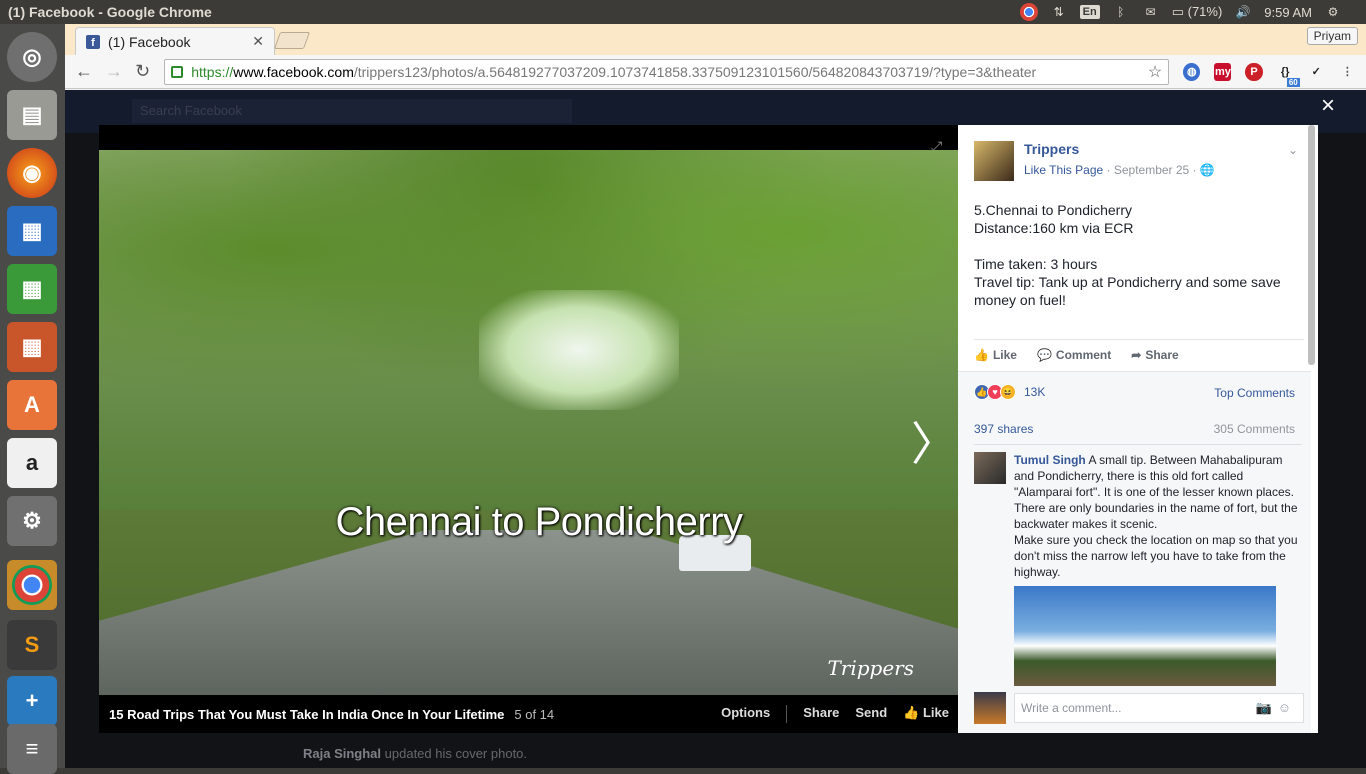 The height and width of the screenshot is (774, 1366). Describe the element at coordinates (1332, 36) in the screenshot. I see `profile-button: Priyam` at that location.